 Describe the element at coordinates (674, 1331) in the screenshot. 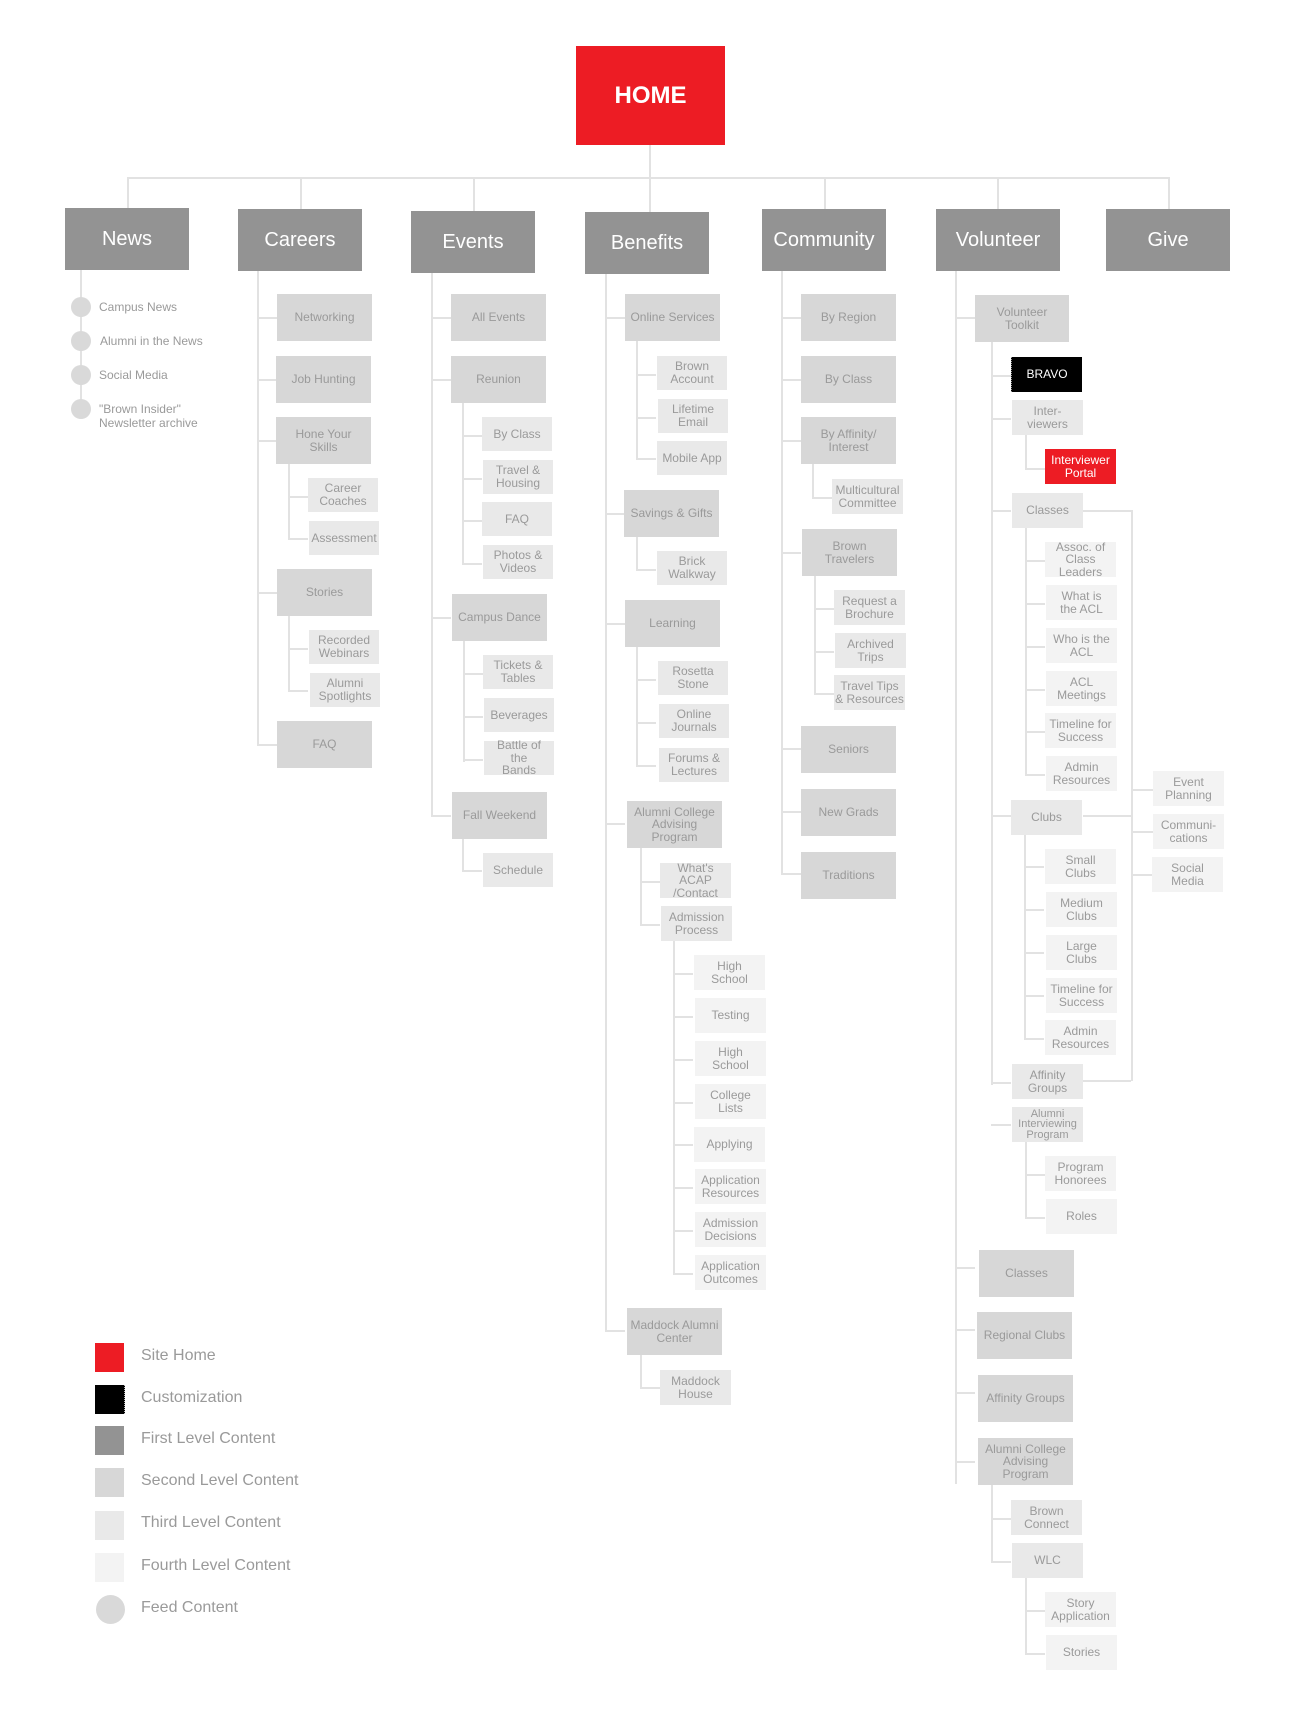

I see `node-maddock-center: Maddock Alumni Center` at that location.